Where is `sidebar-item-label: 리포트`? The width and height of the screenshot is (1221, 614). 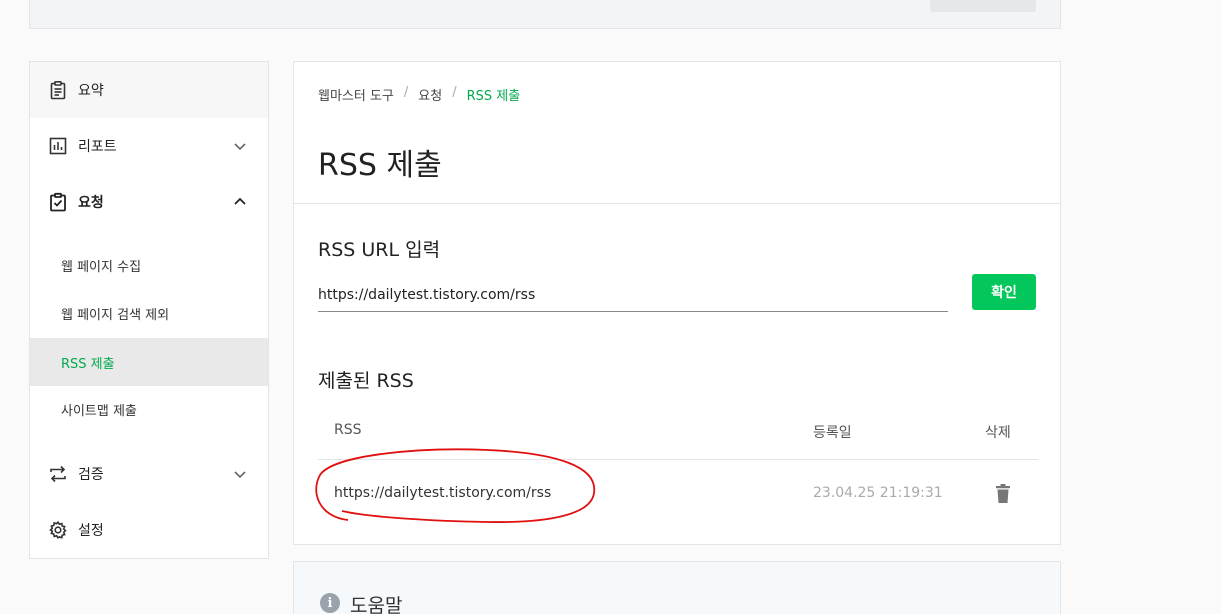
sidebar-item-label: 리포트 is located at coordinates (97, 147).